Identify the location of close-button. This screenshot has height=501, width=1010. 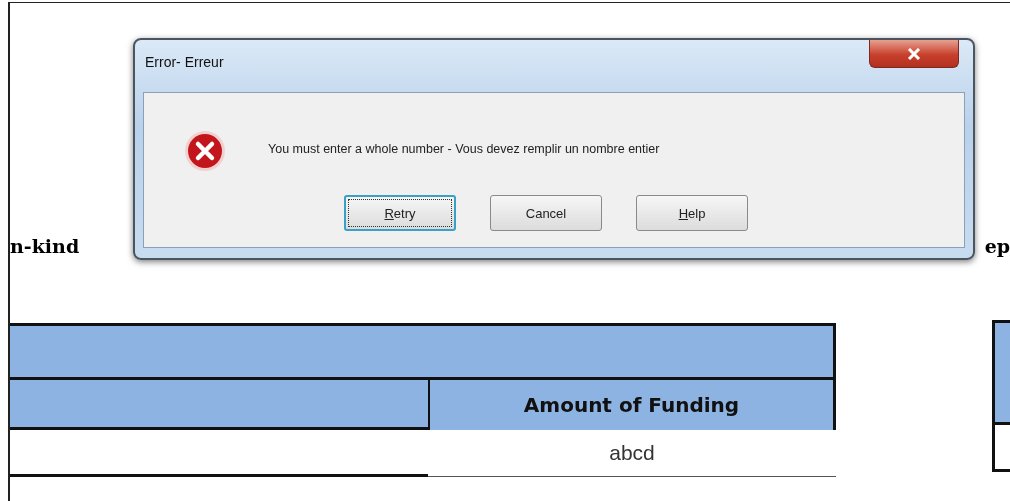
(914, 54).